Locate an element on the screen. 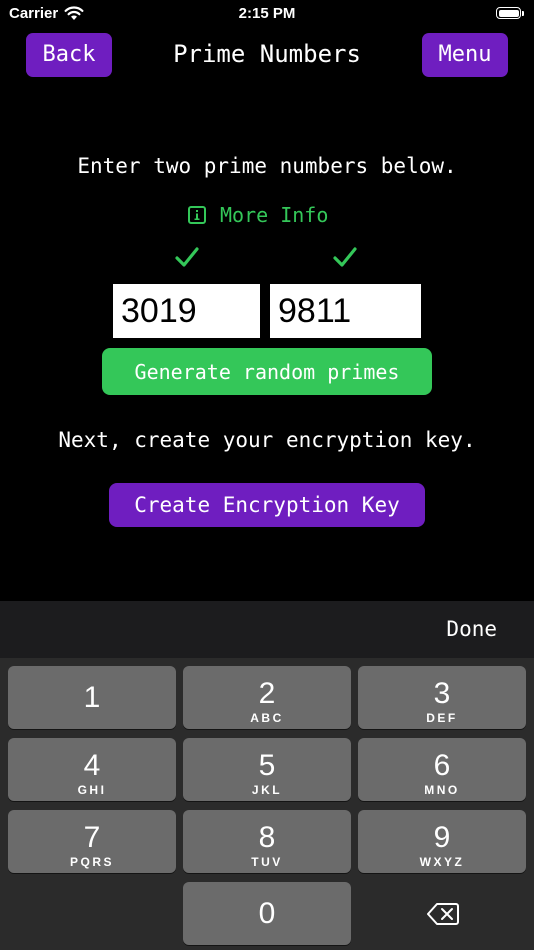 This screenshot has height=950, width=534. backspace-icon is located at coordinates (443, 914).